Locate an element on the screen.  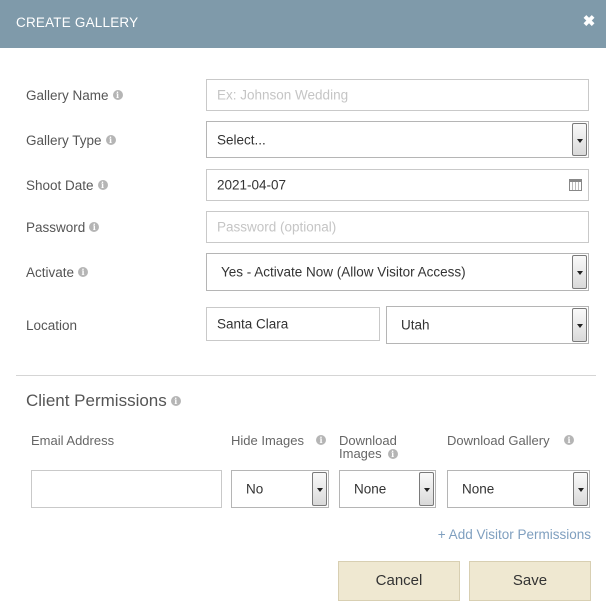
password-label: Password i is located at coordinates (63, 227).